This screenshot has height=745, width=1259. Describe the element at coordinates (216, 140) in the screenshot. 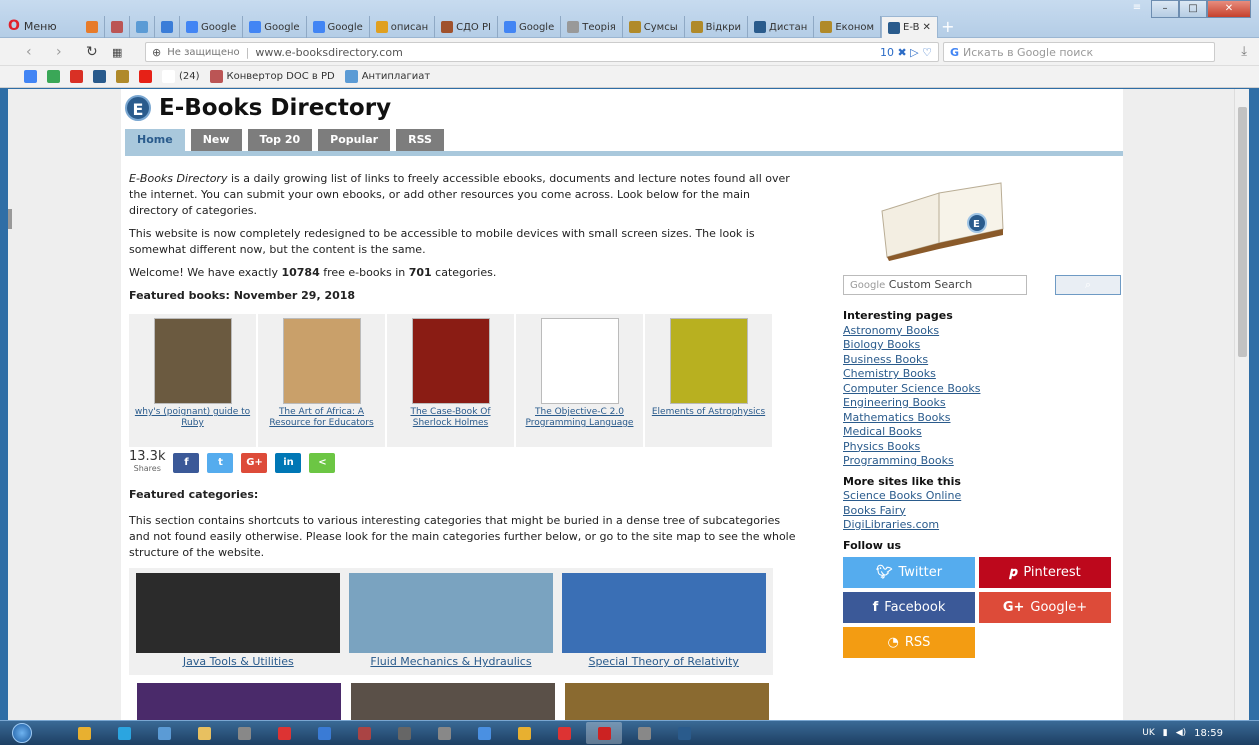

I see `nav-tab-new: New` at that location.